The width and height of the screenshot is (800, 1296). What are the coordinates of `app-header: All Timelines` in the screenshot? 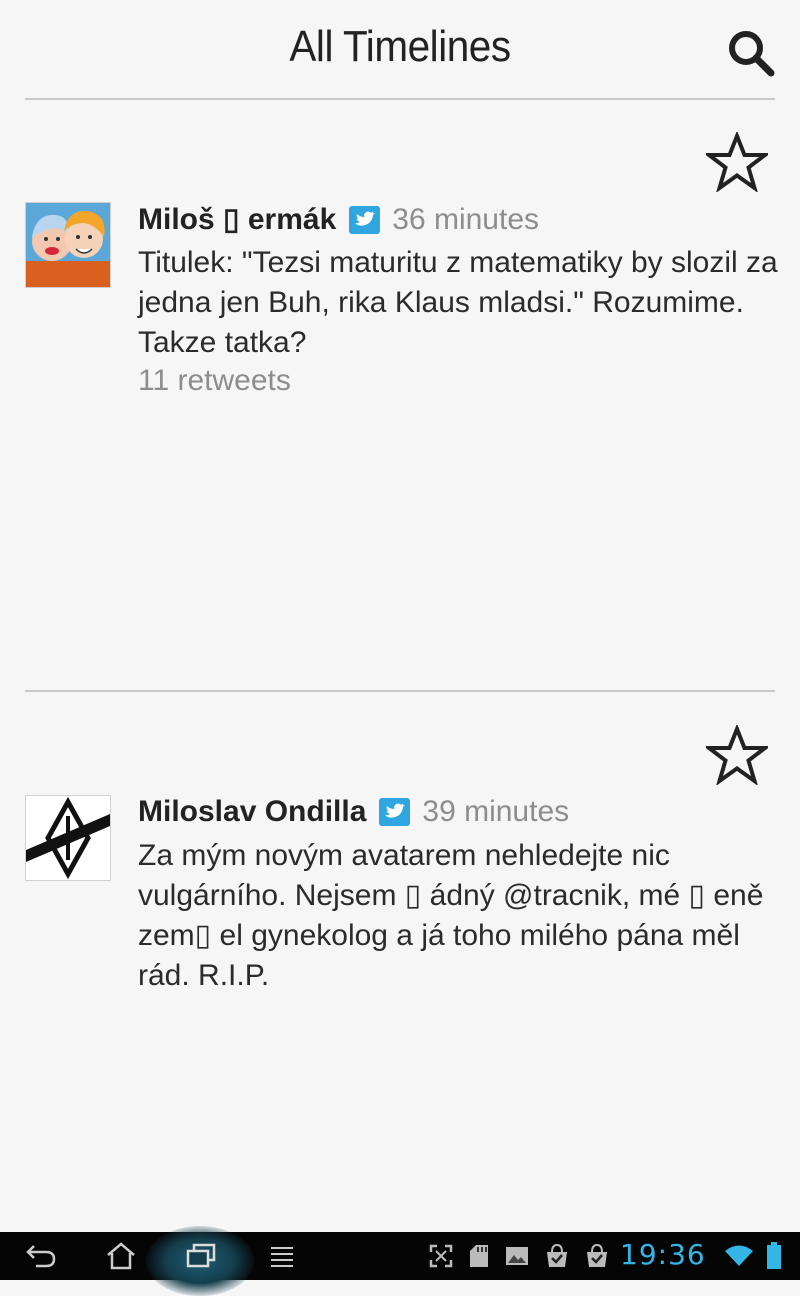 It's located at (400, 50).